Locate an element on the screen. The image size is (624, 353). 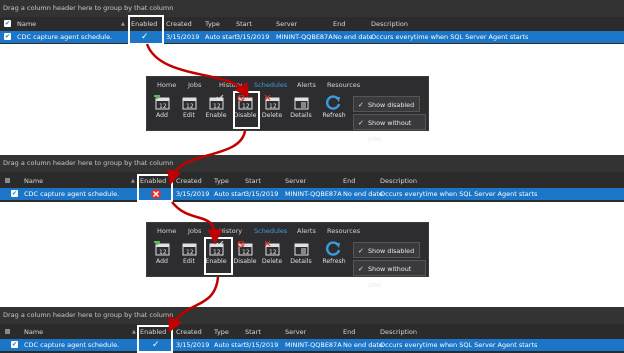
details-label: Details is located at coordinates (301, 261).